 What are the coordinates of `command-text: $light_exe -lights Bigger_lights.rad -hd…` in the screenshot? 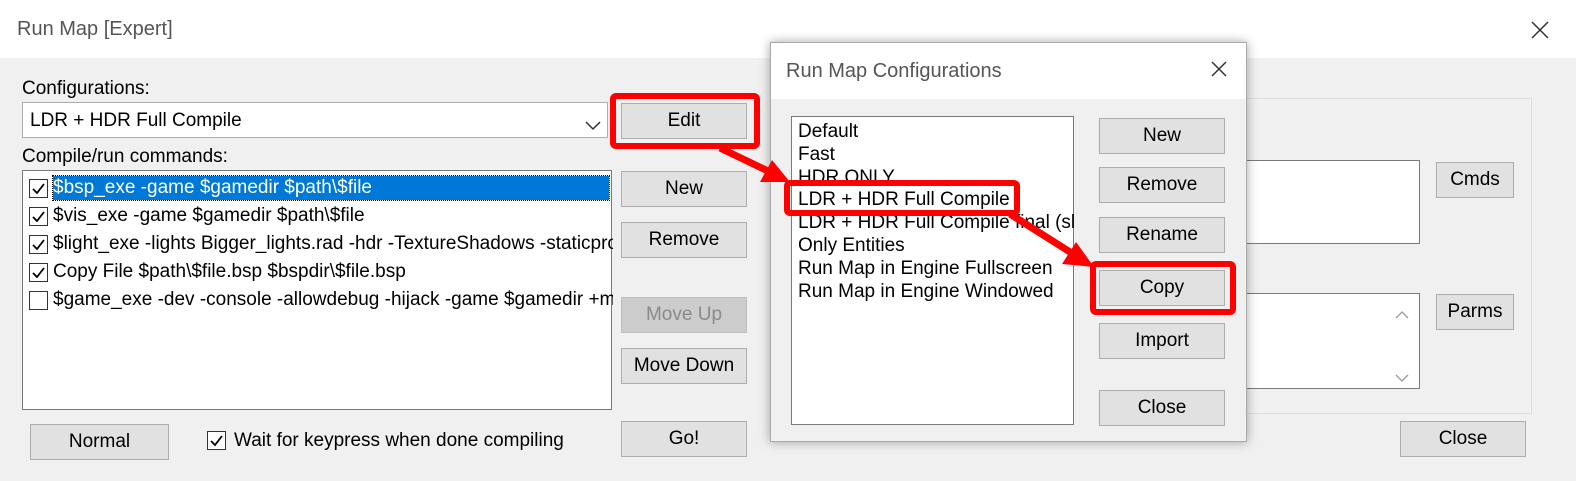 It's located at (333, 243).